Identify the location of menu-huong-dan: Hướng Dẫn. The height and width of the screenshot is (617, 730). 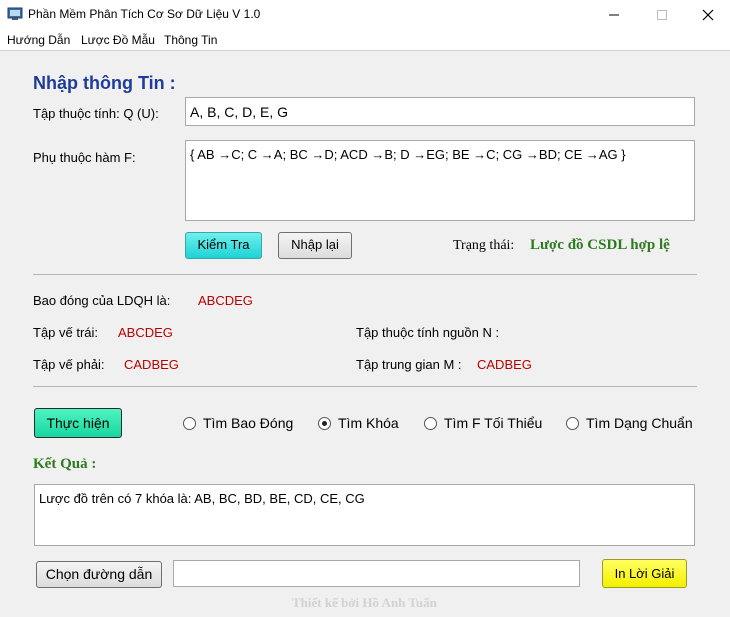
(38, 40).